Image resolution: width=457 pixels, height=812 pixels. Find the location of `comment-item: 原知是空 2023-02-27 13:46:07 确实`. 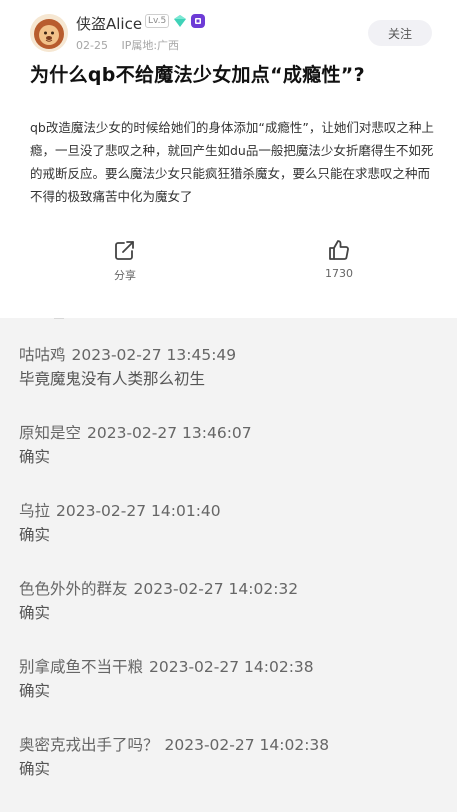

comment-item: 原知是空 2023-02-27 13:46:07 确实 is located at coordinates (234, 461).